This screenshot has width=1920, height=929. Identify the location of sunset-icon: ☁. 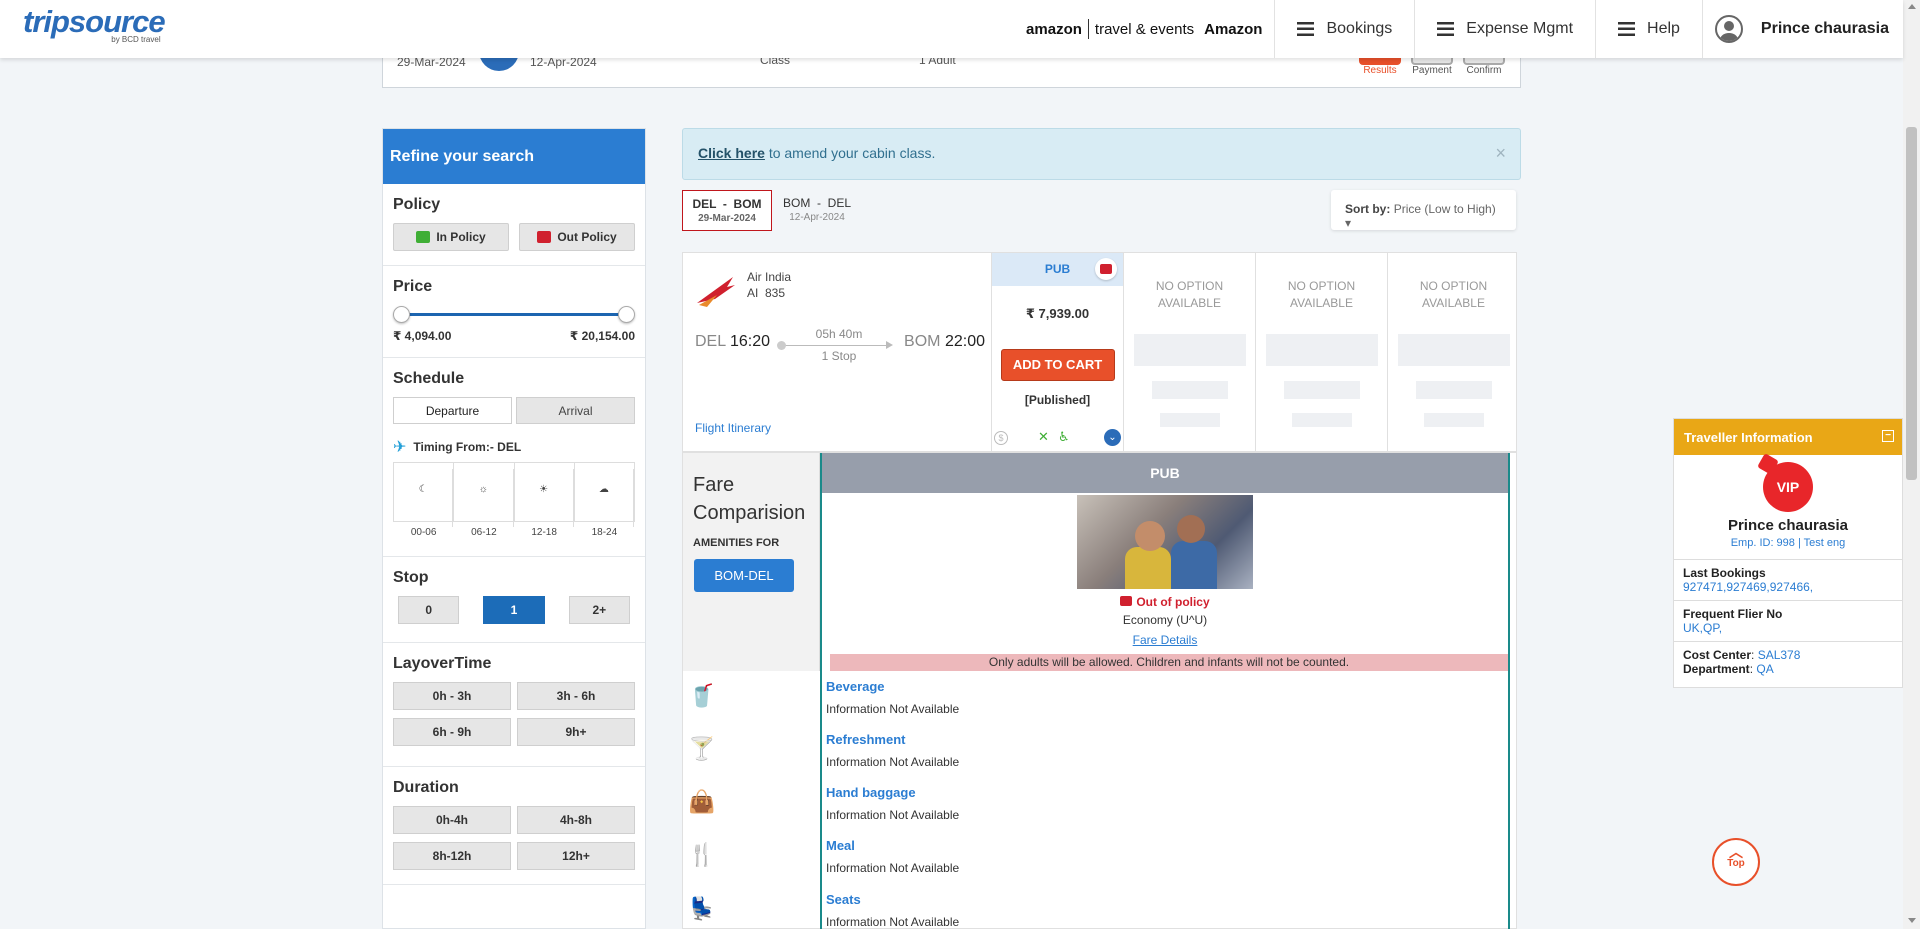
(604, 498).